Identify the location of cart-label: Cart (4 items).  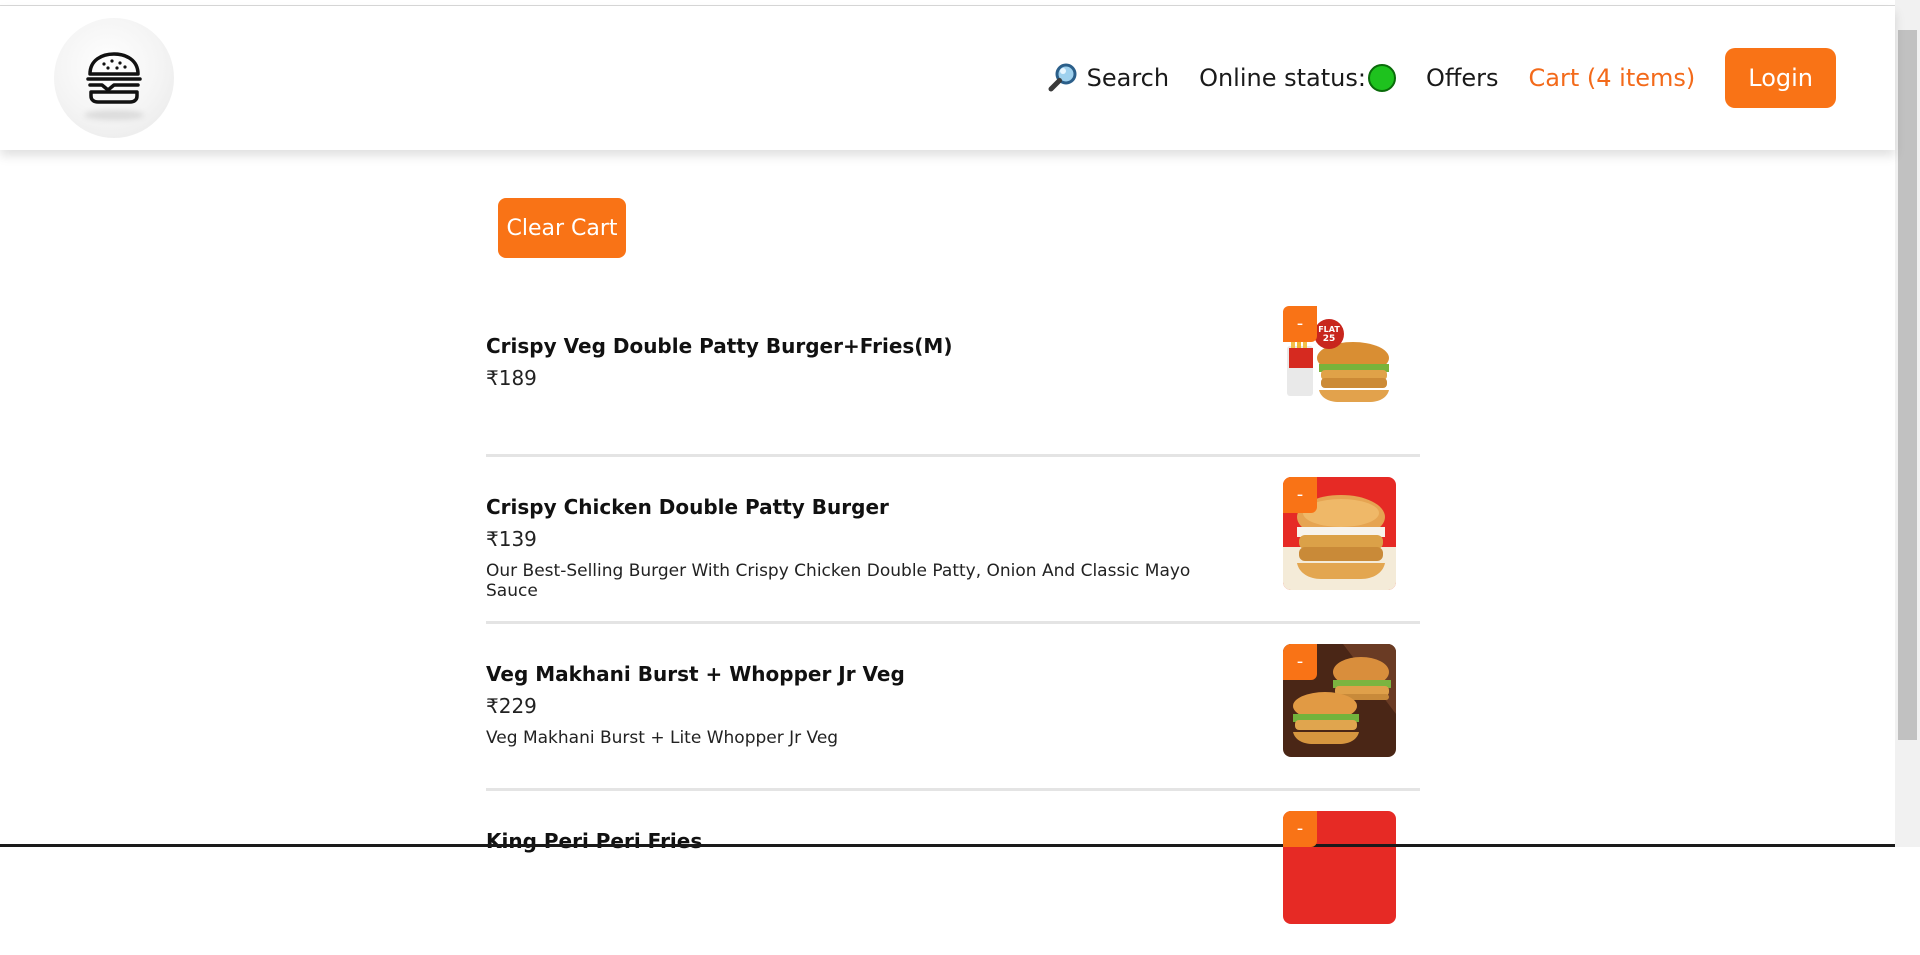
(1612, 78).